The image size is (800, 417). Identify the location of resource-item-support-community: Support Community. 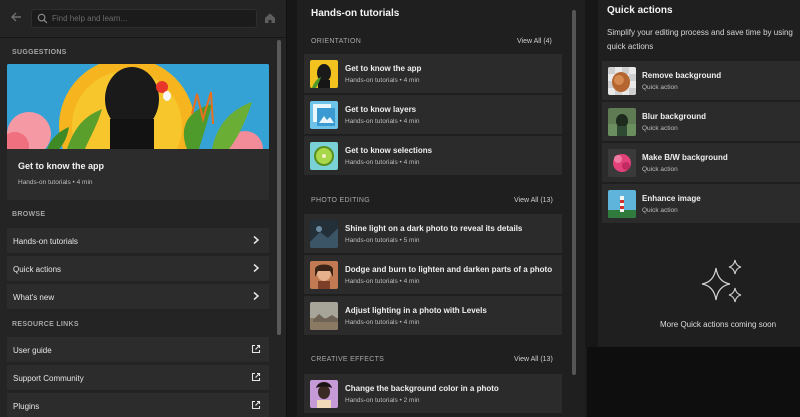
(138, 378).